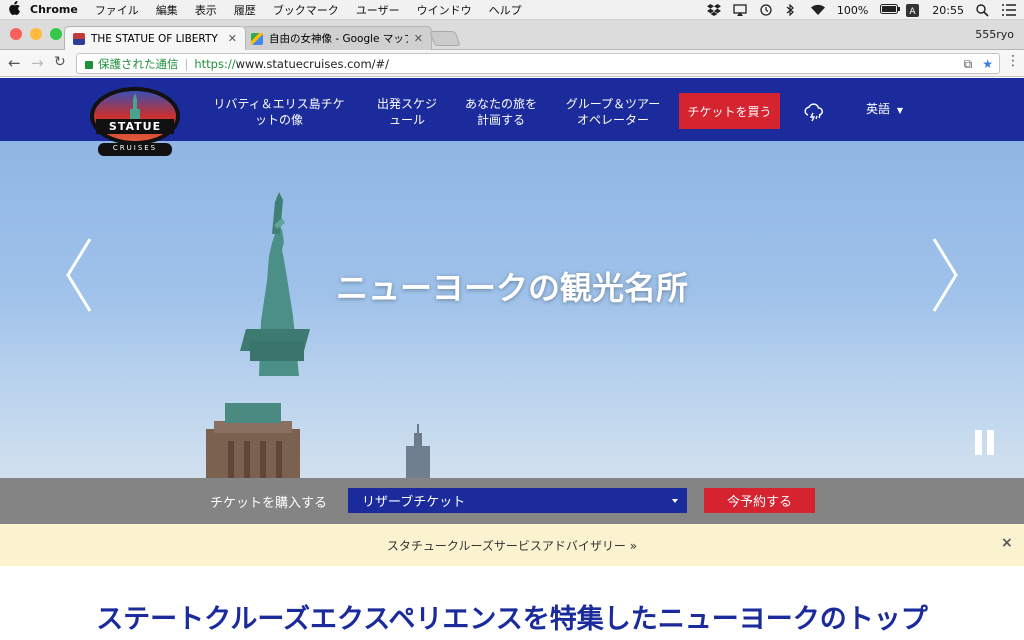 The image size is (1024, 640). What do you see at coordinates (378, 10) in the screenshot?
I see `menu-user: ユーザー` at bounding box center [378, 10].